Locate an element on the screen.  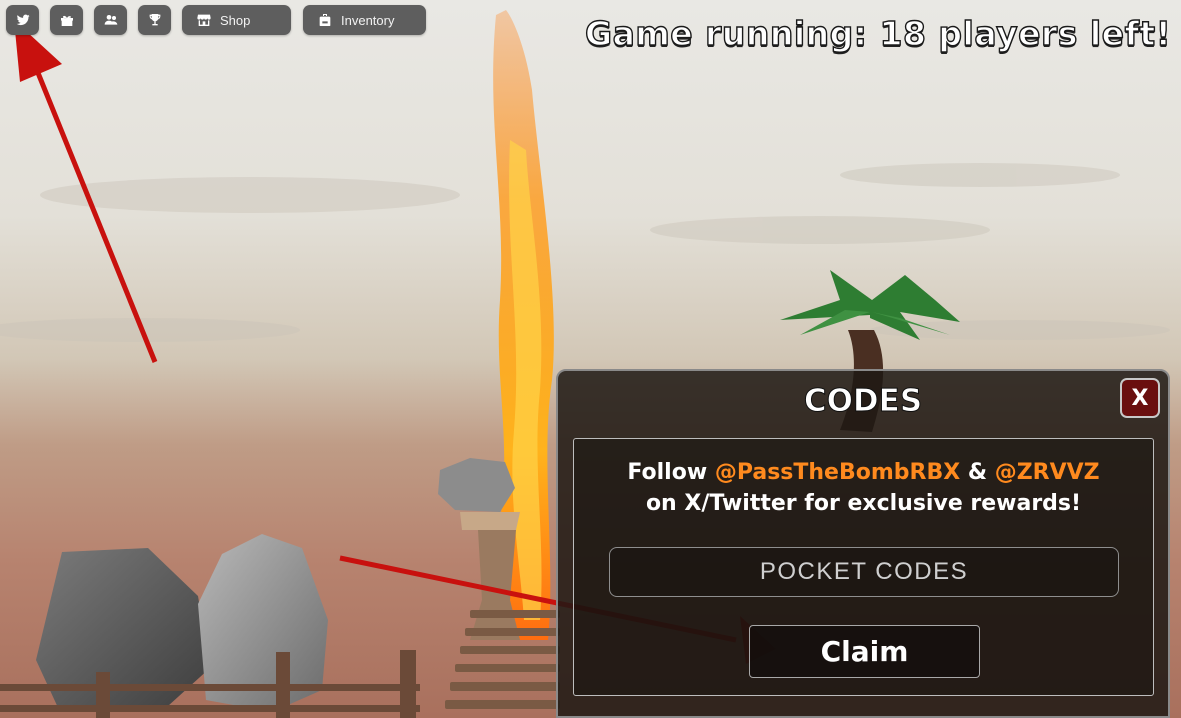
close-button: X is located at coordinates (1140, 398).